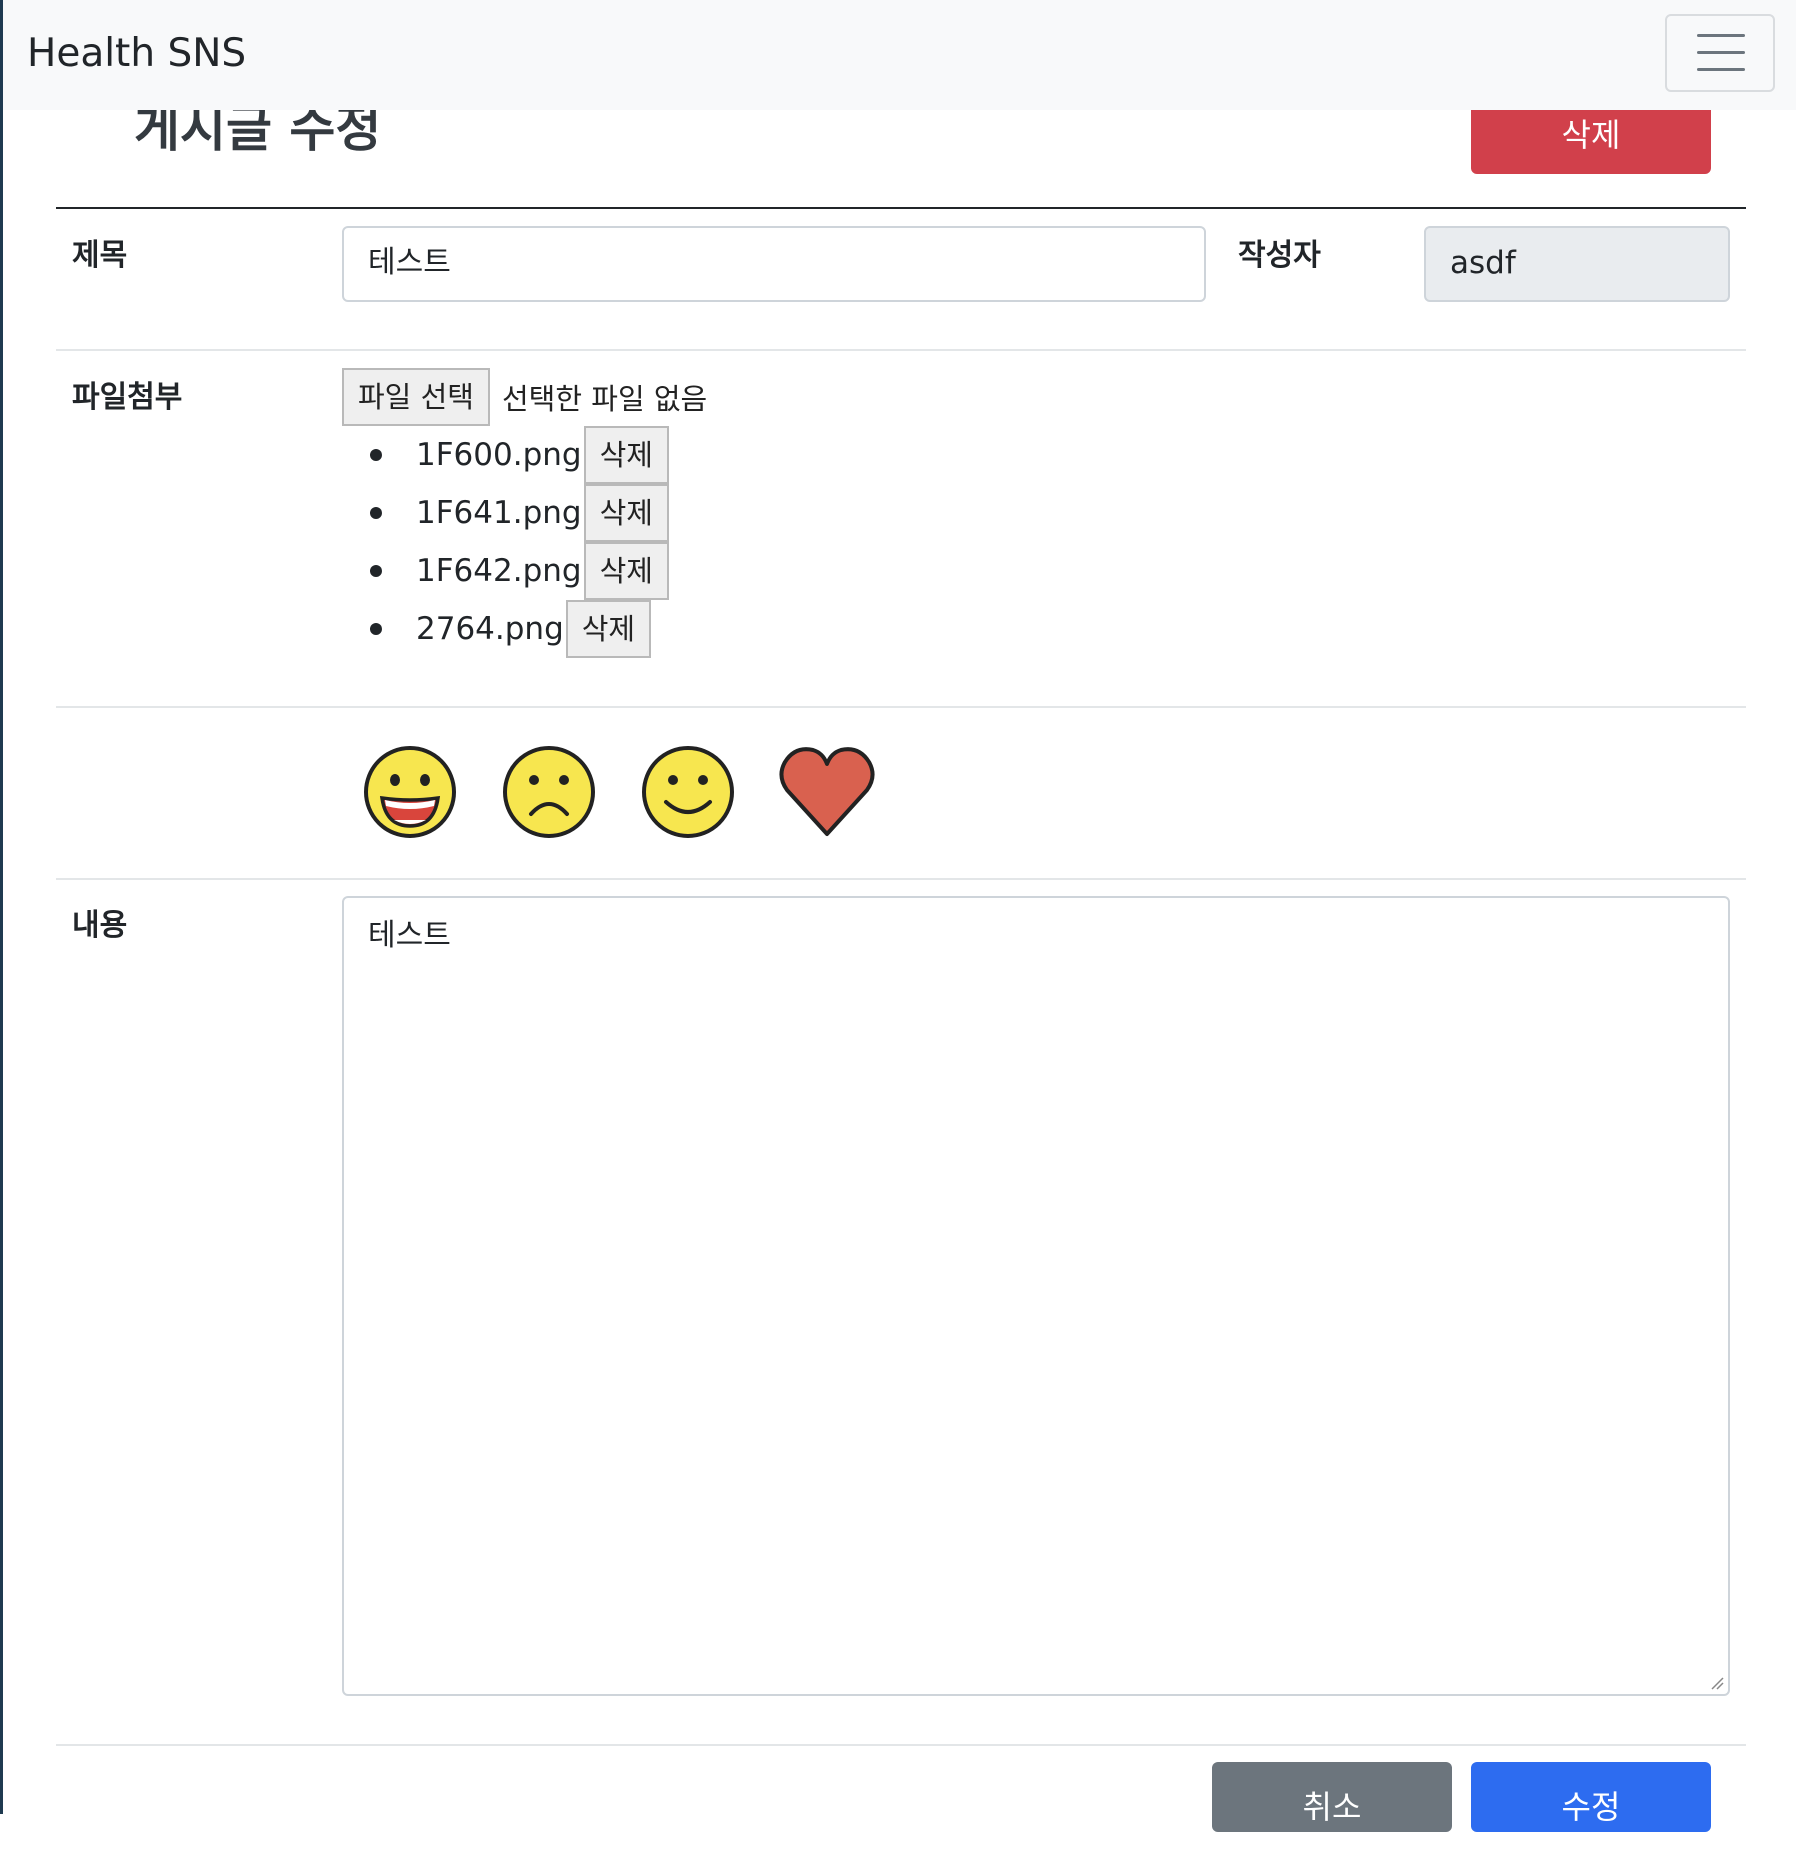 The image size is (1796, 1852). What do you see at coordinates (1332, 1797) in the screenshot?
I see `cancel-button: 취소` at bounding box center [1332, 1797].